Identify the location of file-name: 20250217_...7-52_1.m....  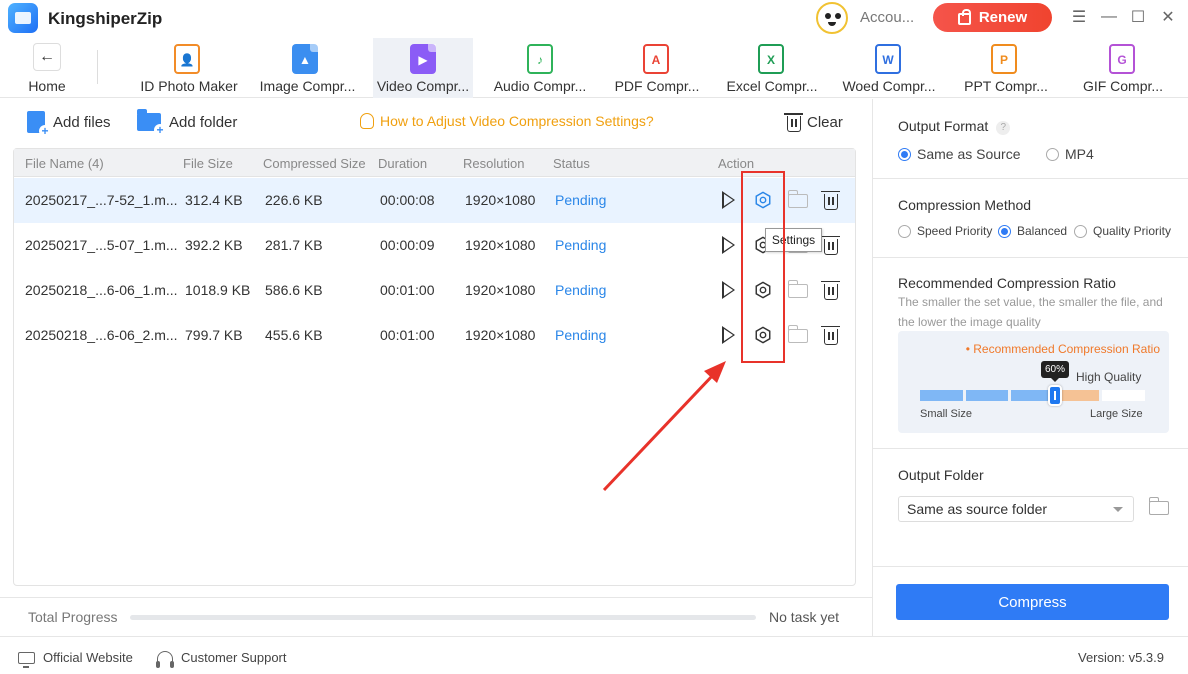
(101, 200).